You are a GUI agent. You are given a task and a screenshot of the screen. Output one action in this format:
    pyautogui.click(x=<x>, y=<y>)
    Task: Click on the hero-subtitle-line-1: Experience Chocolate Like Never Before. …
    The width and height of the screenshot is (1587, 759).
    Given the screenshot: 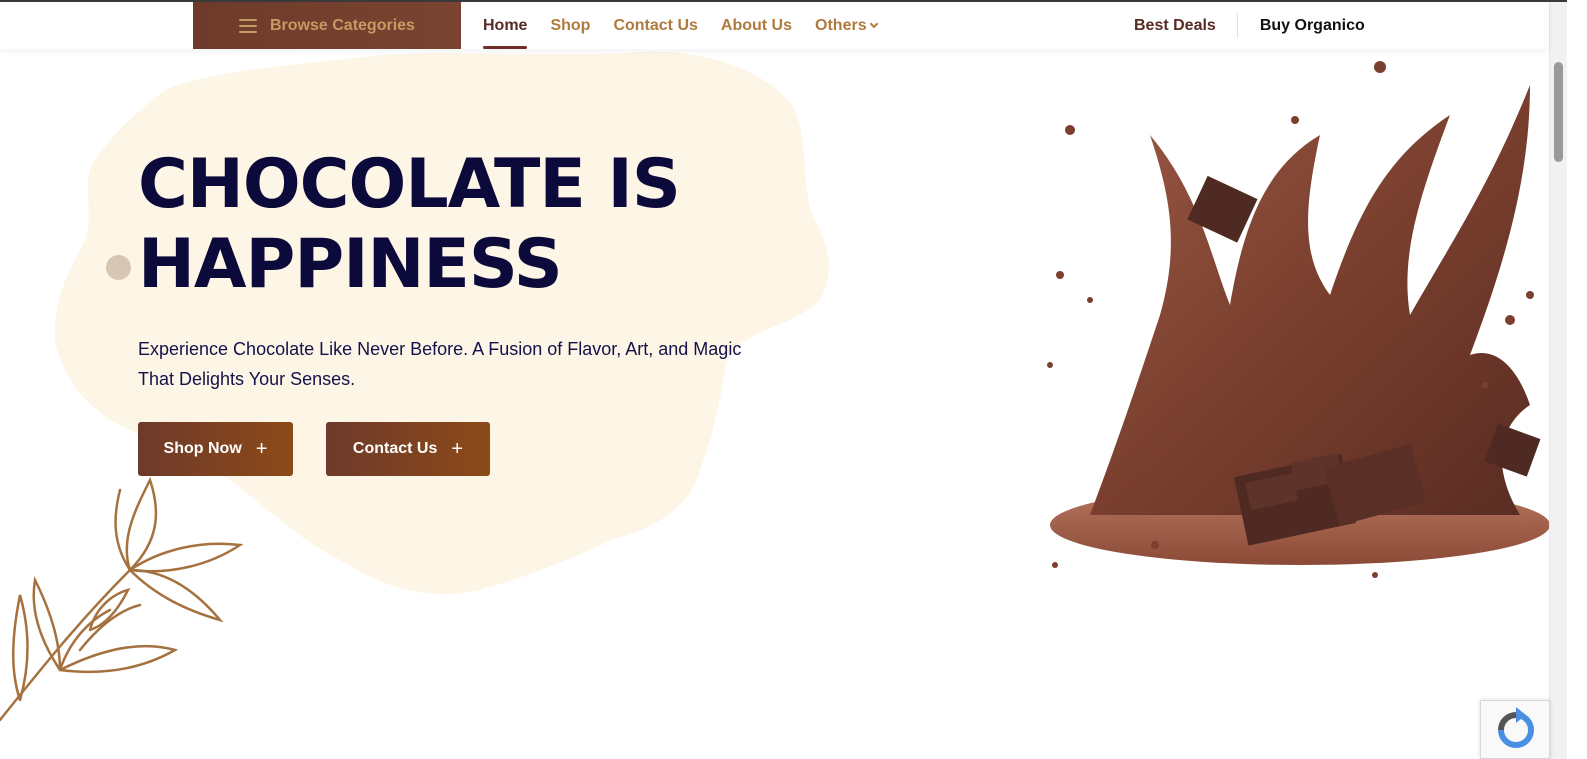 What is the action you would take?
    pyautogui.click(x=440, y=349)
    